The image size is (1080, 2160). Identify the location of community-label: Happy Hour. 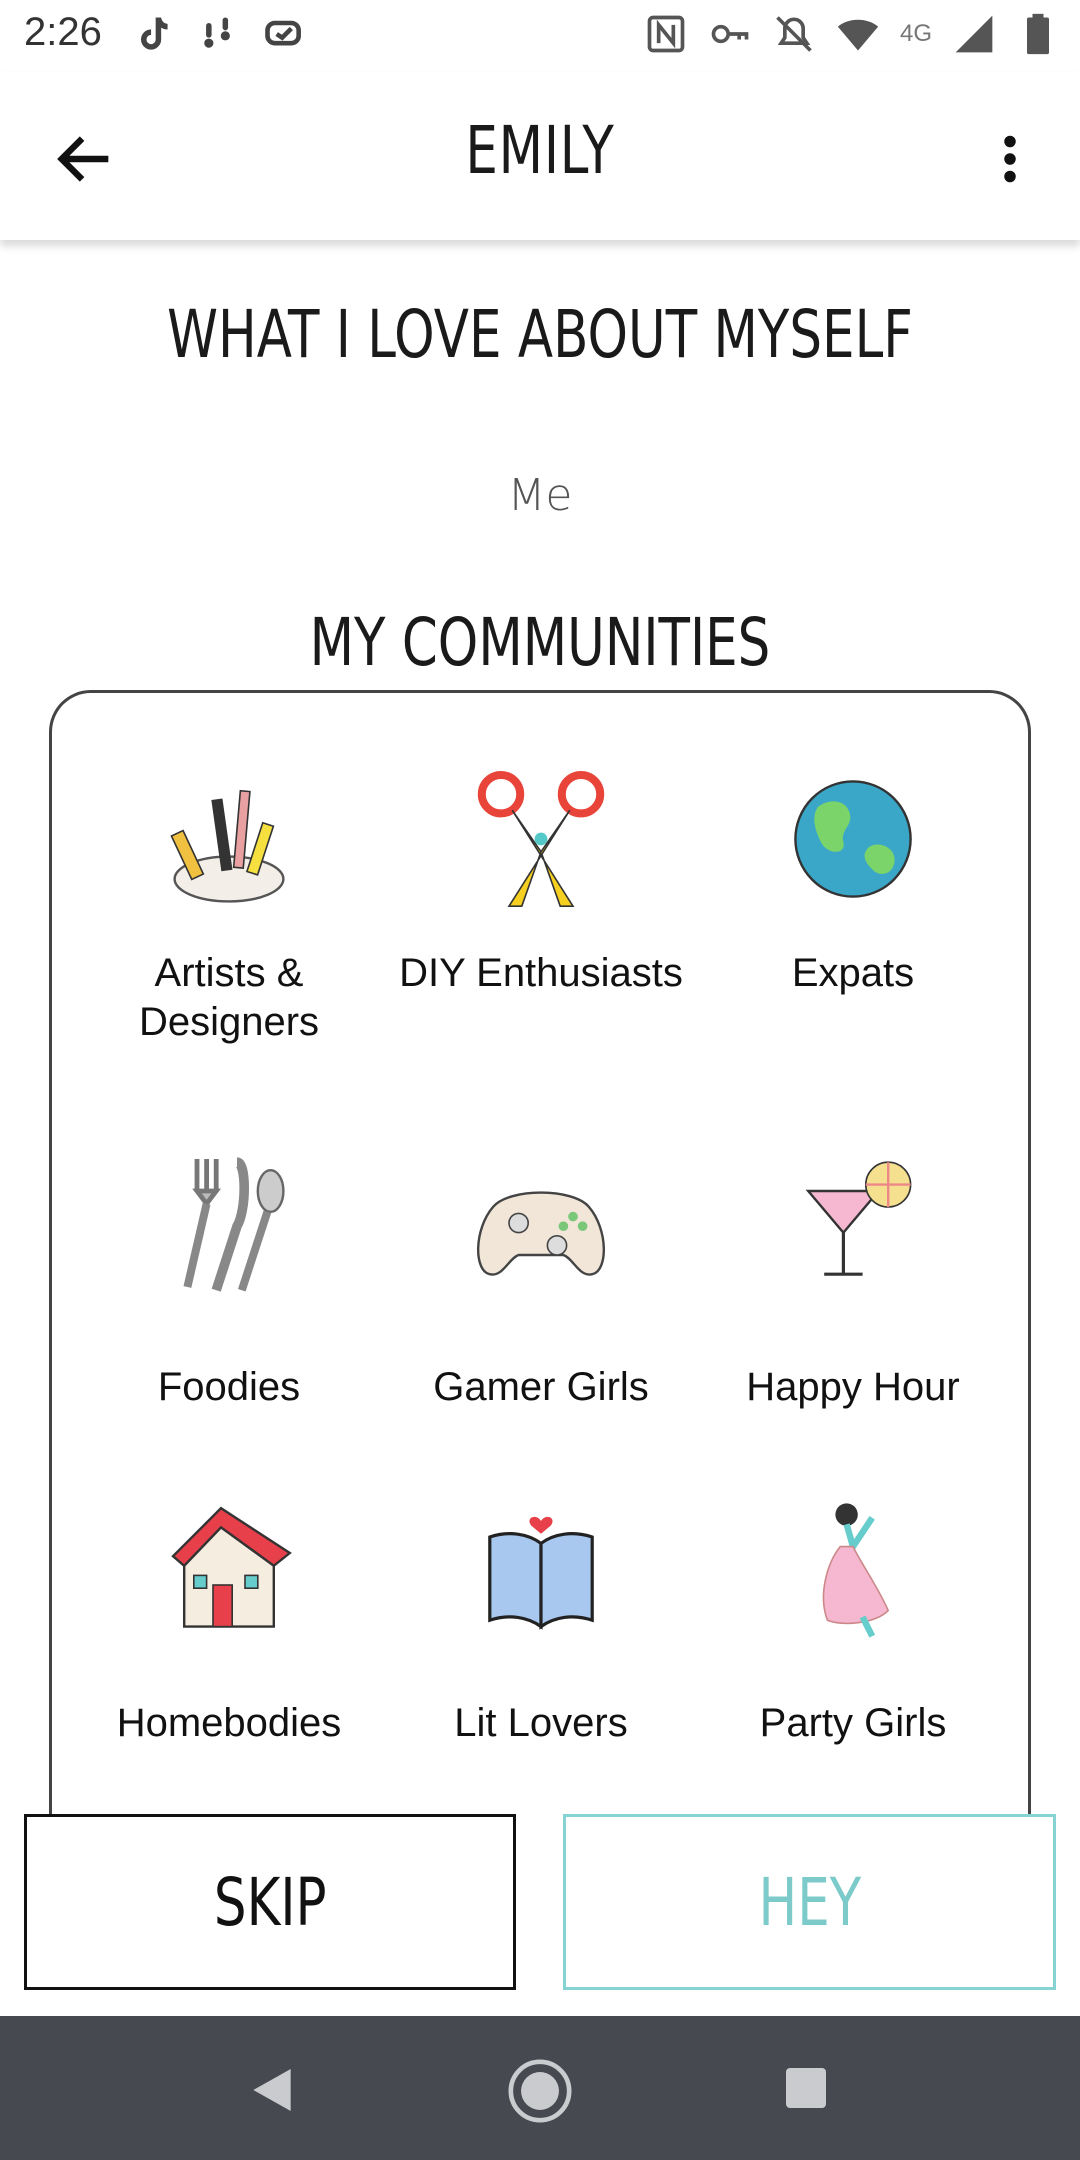
(853, 1387).